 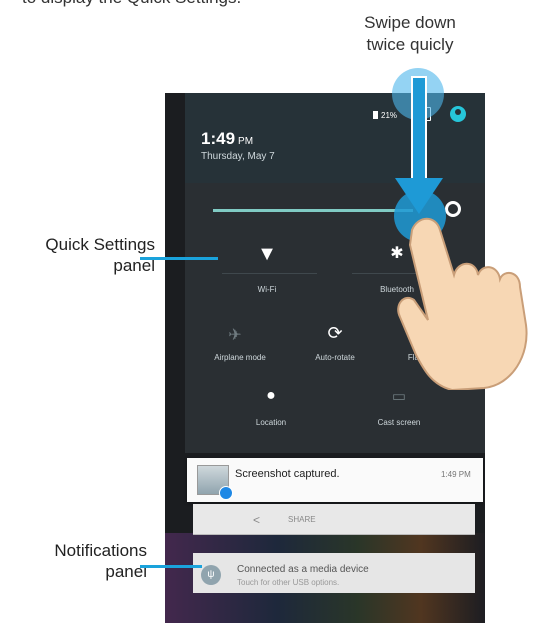 I want to click on user-icon, so click(x=458, y=114).